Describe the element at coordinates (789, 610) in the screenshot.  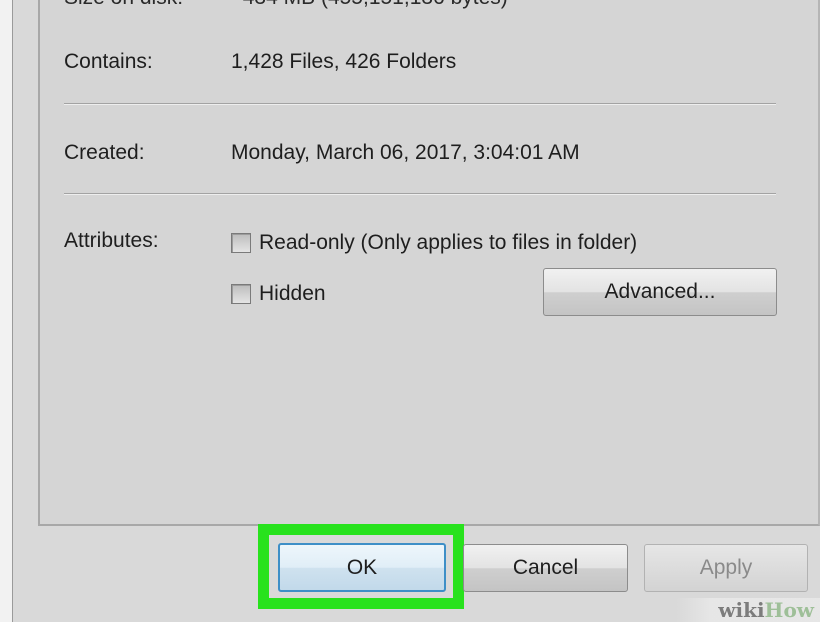
I see `watermark-how: How` at that location.